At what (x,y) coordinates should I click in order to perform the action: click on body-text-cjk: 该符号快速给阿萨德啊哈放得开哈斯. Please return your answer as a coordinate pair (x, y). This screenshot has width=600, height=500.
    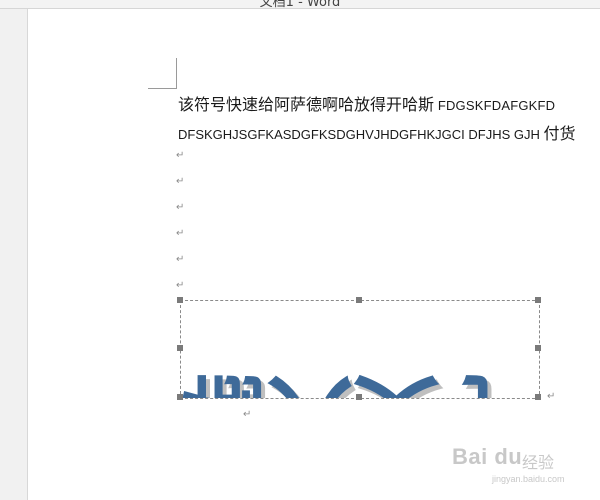
    Looking at the image, I should click on (306, 104).